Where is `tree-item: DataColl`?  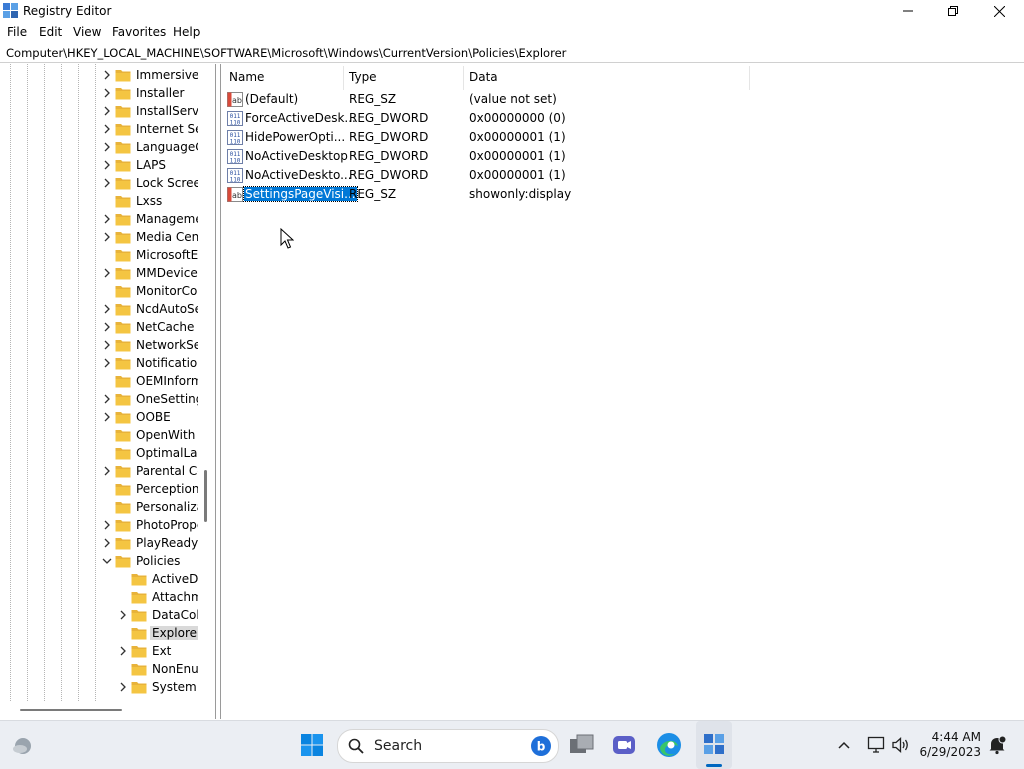 tree-item: DataColl is located at coordinates (99, 615).